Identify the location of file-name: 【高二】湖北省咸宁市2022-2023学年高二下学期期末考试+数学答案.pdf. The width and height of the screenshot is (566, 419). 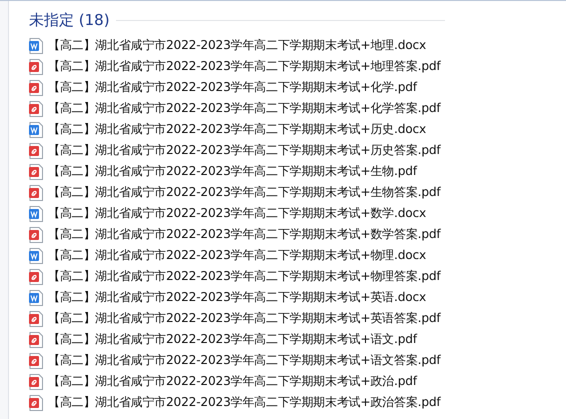
(244, 234).